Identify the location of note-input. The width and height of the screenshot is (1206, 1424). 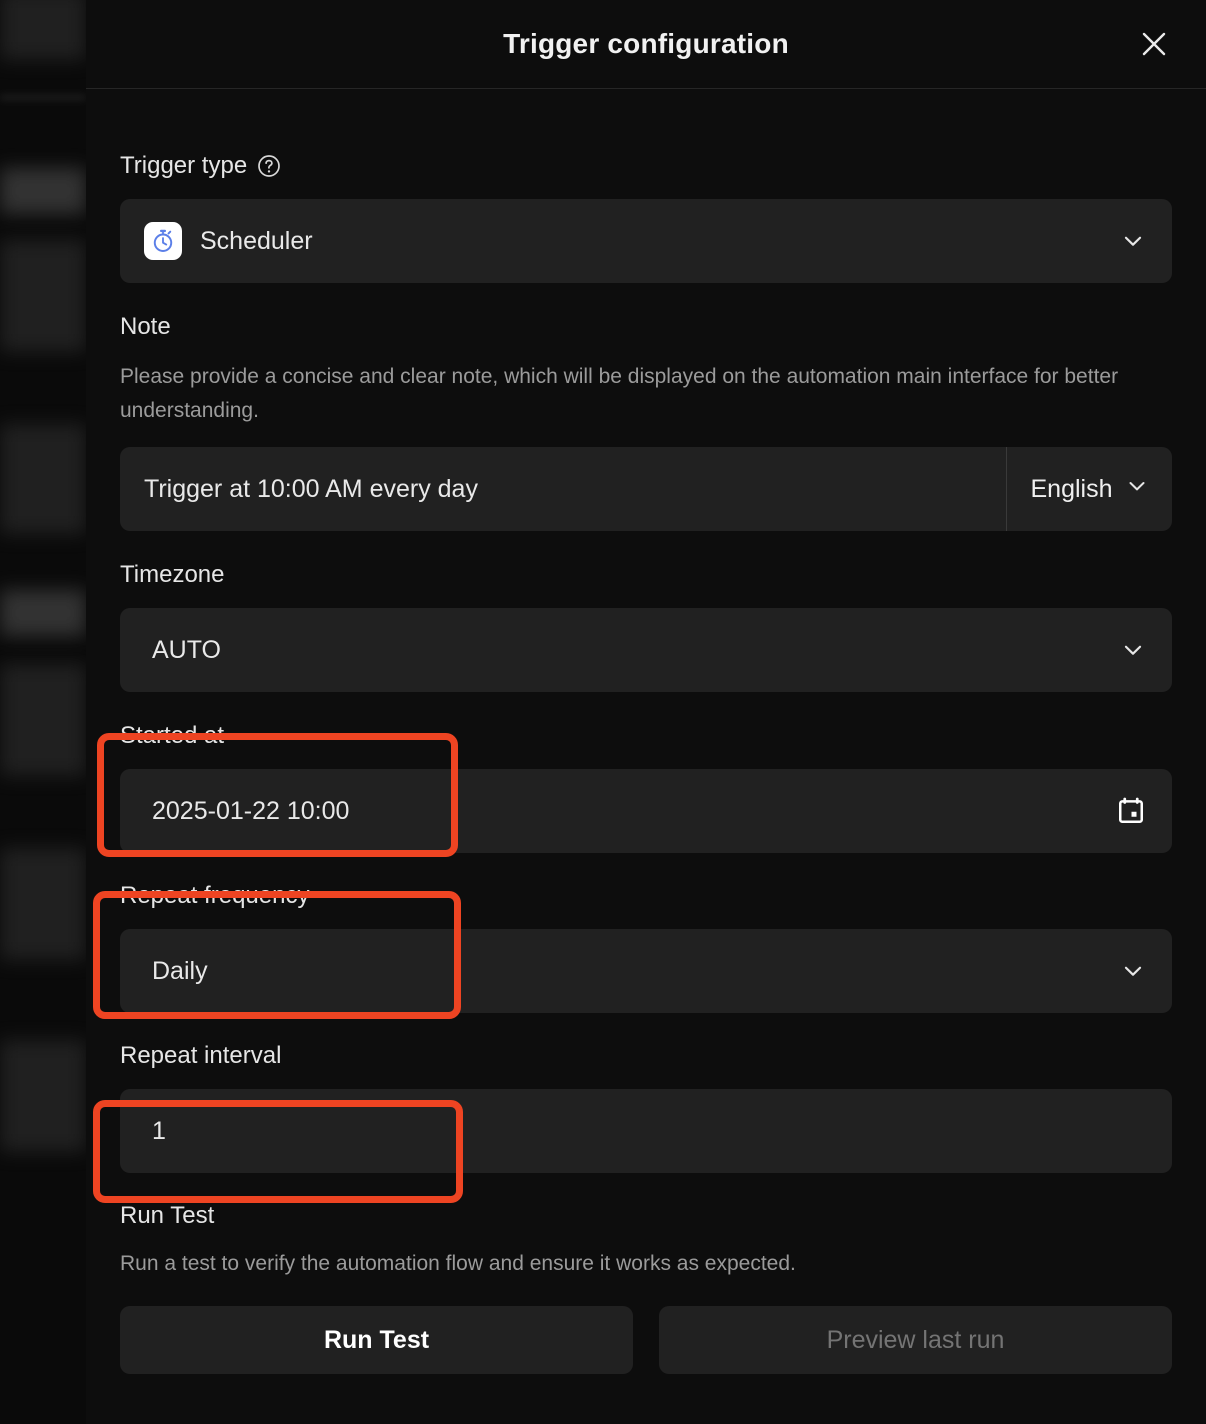
(563, 489).